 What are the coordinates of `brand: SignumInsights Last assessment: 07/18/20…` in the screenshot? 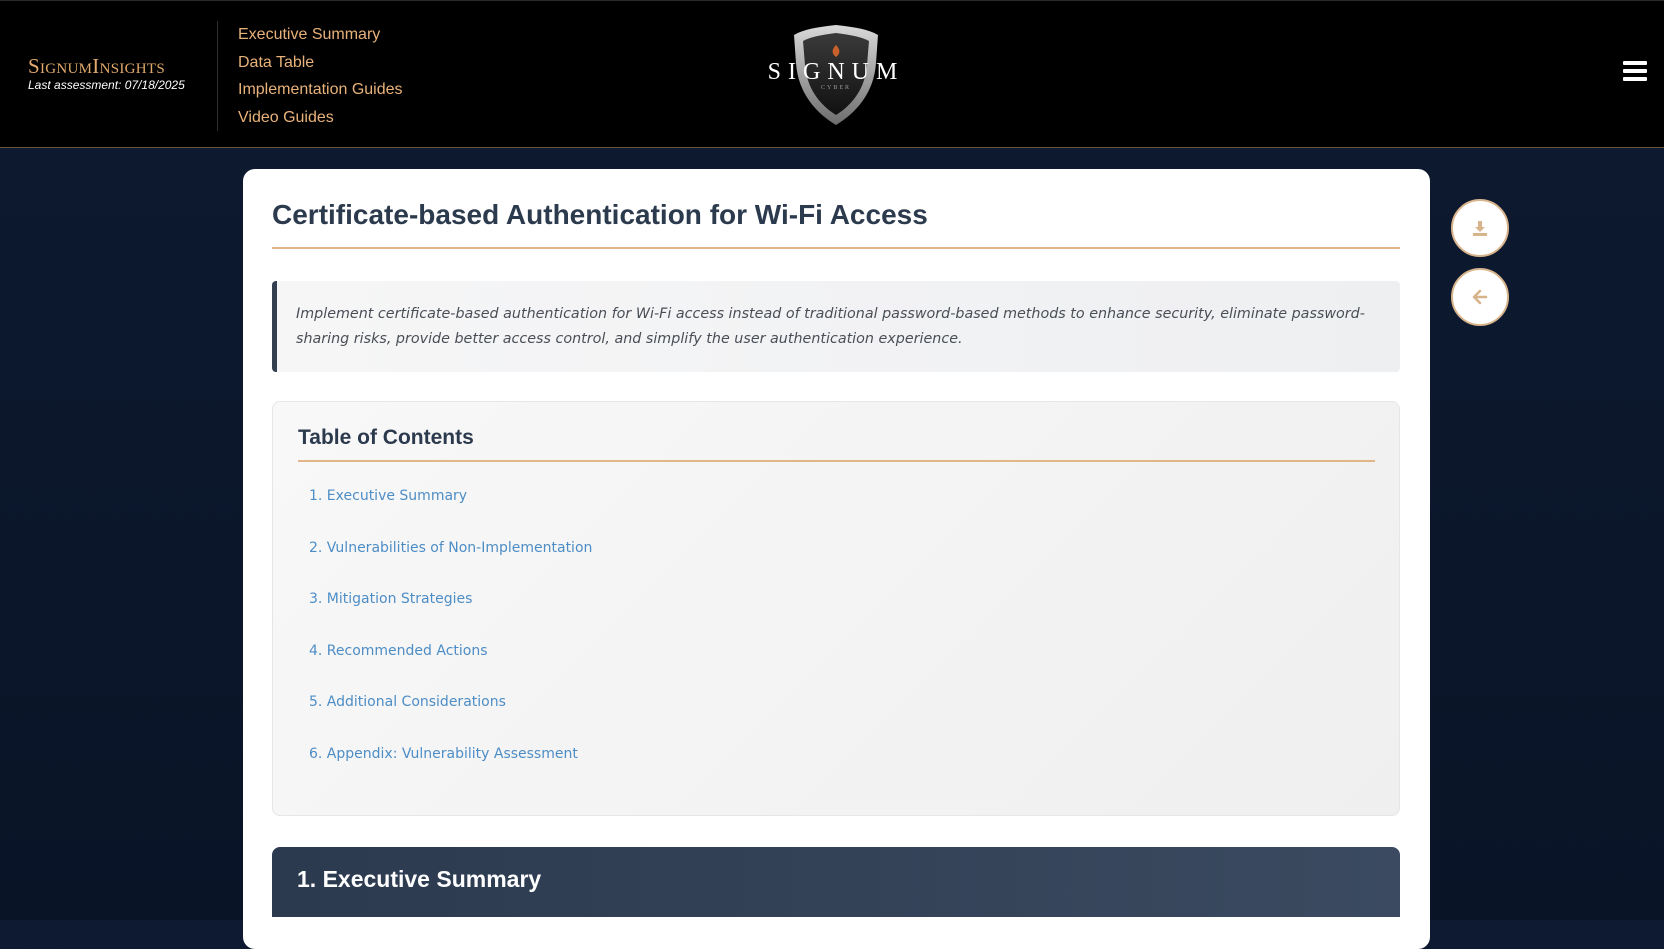 It's located at (106, 73).